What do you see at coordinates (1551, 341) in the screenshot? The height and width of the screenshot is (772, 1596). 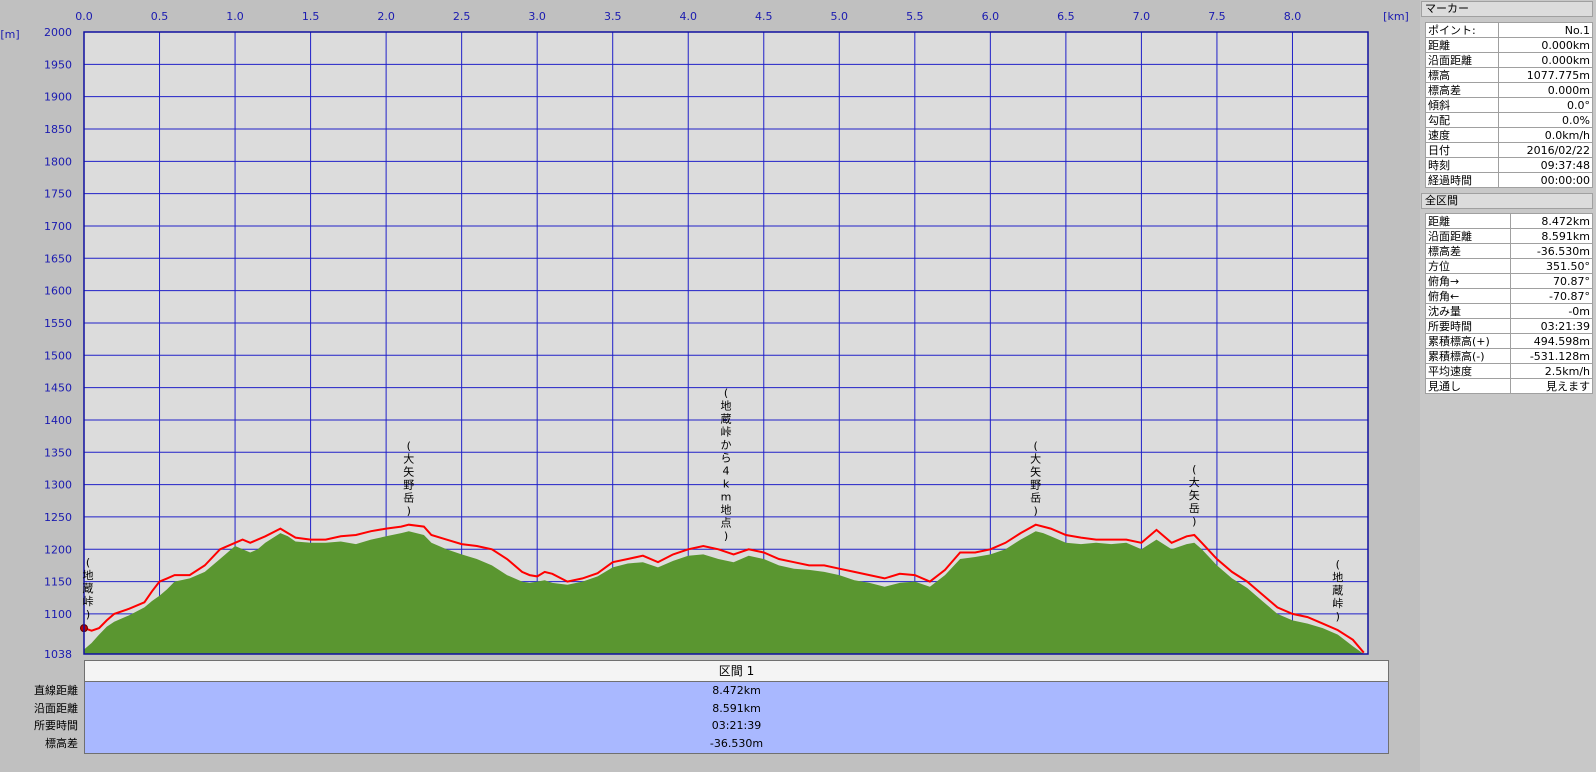 I see `property-value: 494.598m` at bounding box center [1551, 341].